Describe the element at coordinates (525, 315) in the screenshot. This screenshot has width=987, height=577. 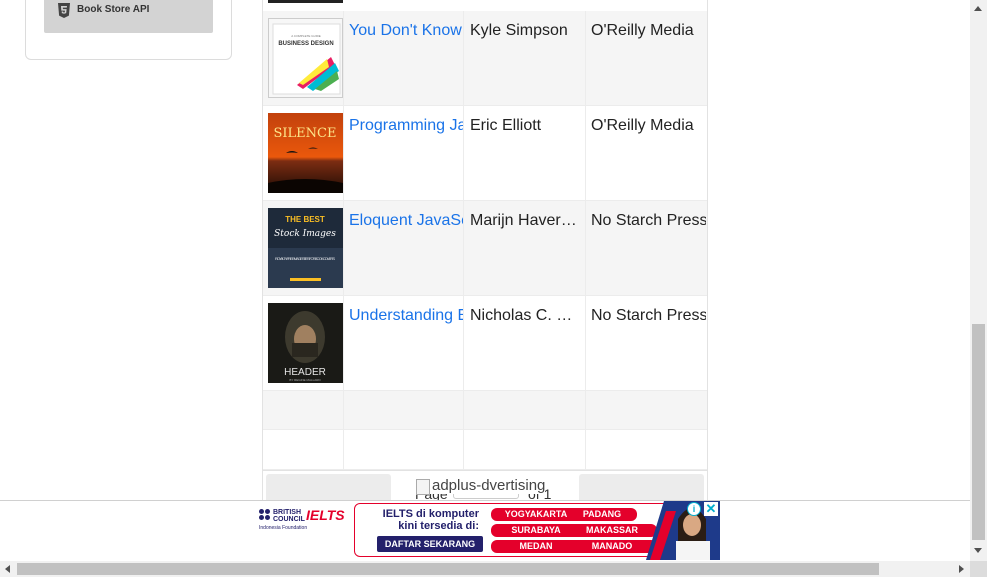
I see `book-author: Nicholas C. Zakas` at that location.